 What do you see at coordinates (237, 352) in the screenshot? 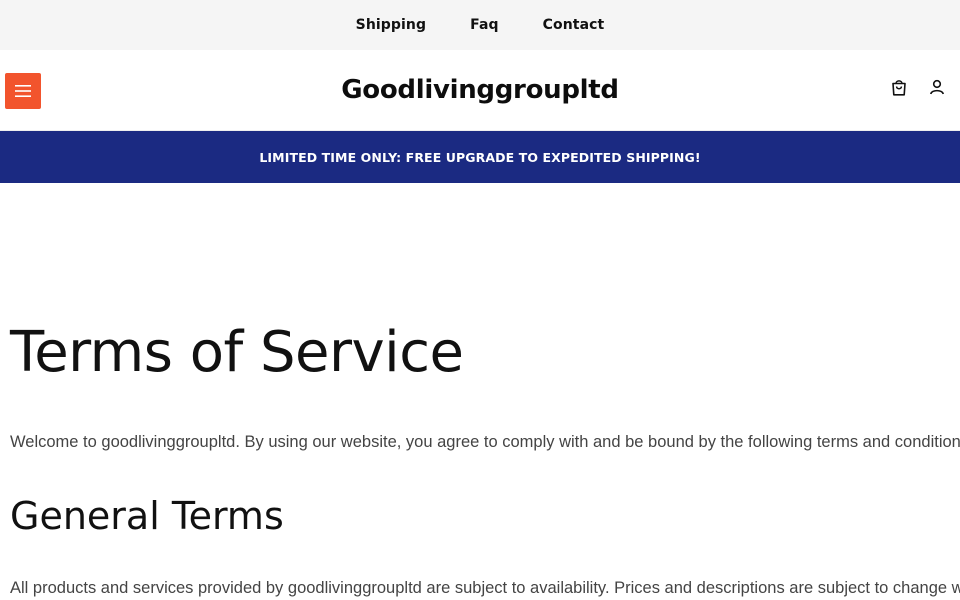
I see `page-title: Terms of Service` at bounding box center [237, 352].